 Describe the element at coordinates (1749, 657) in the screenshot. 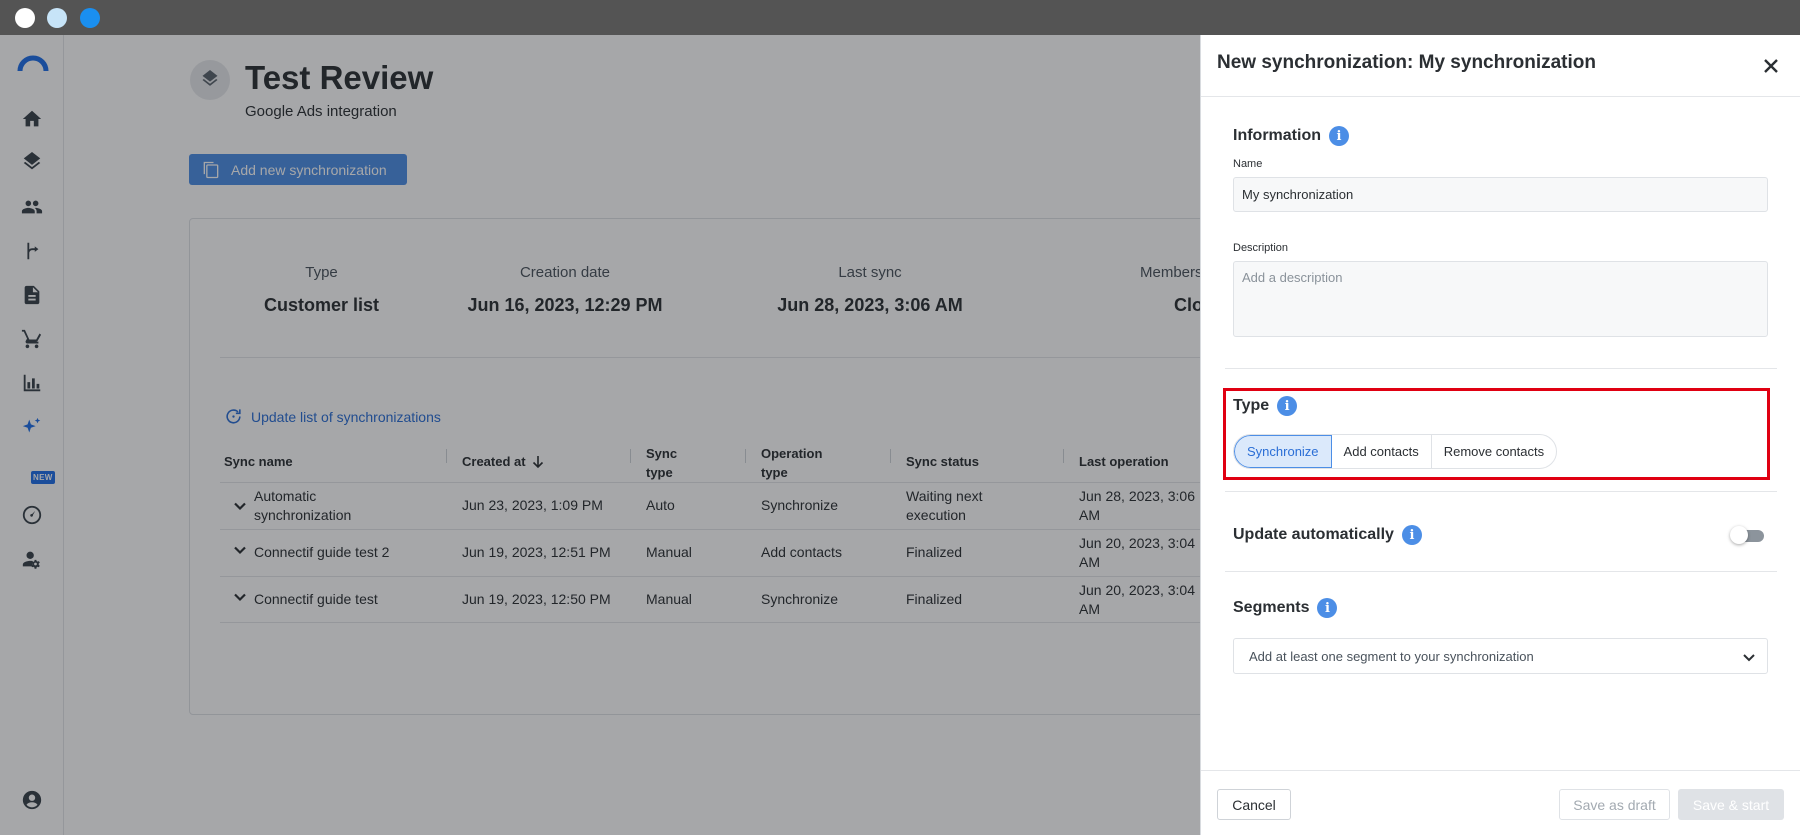

I see `chevron-down-icon` at that location.